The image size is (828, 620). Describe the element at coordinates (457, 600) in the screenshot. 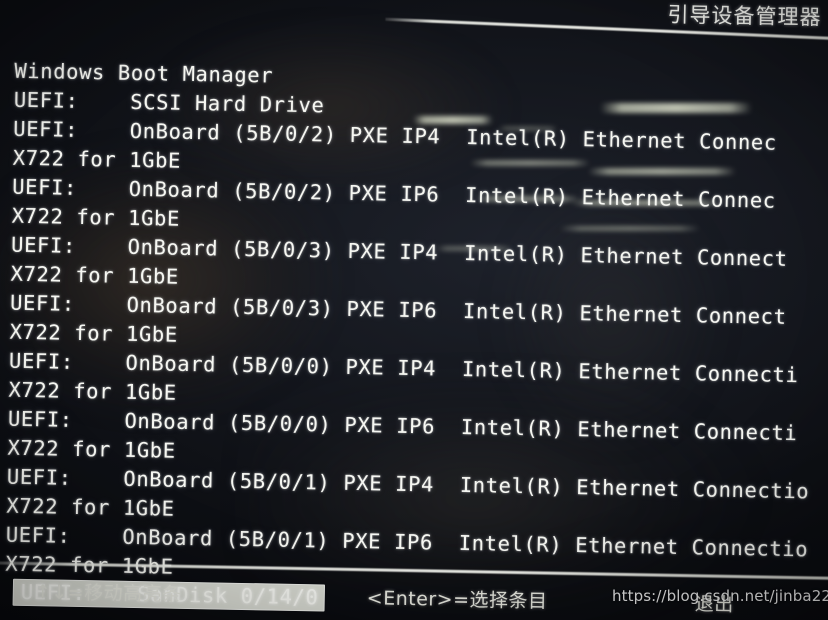

I see `hint-select-entry: <Enter>=选择条目` at that location.